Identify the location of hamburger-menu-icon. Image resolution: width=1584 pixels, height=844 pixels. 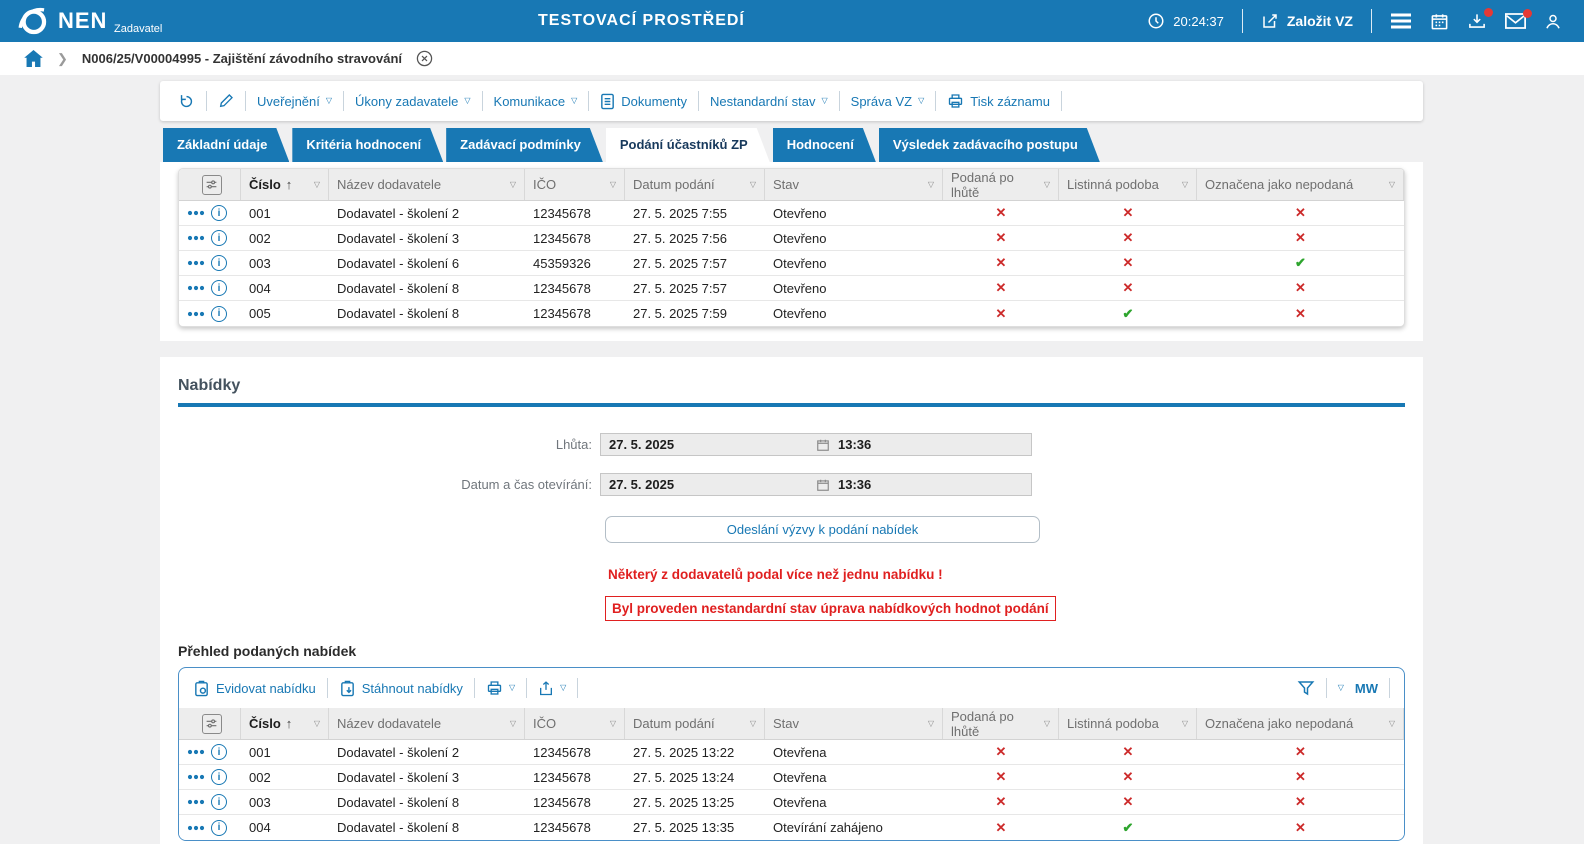
(1401, 21).